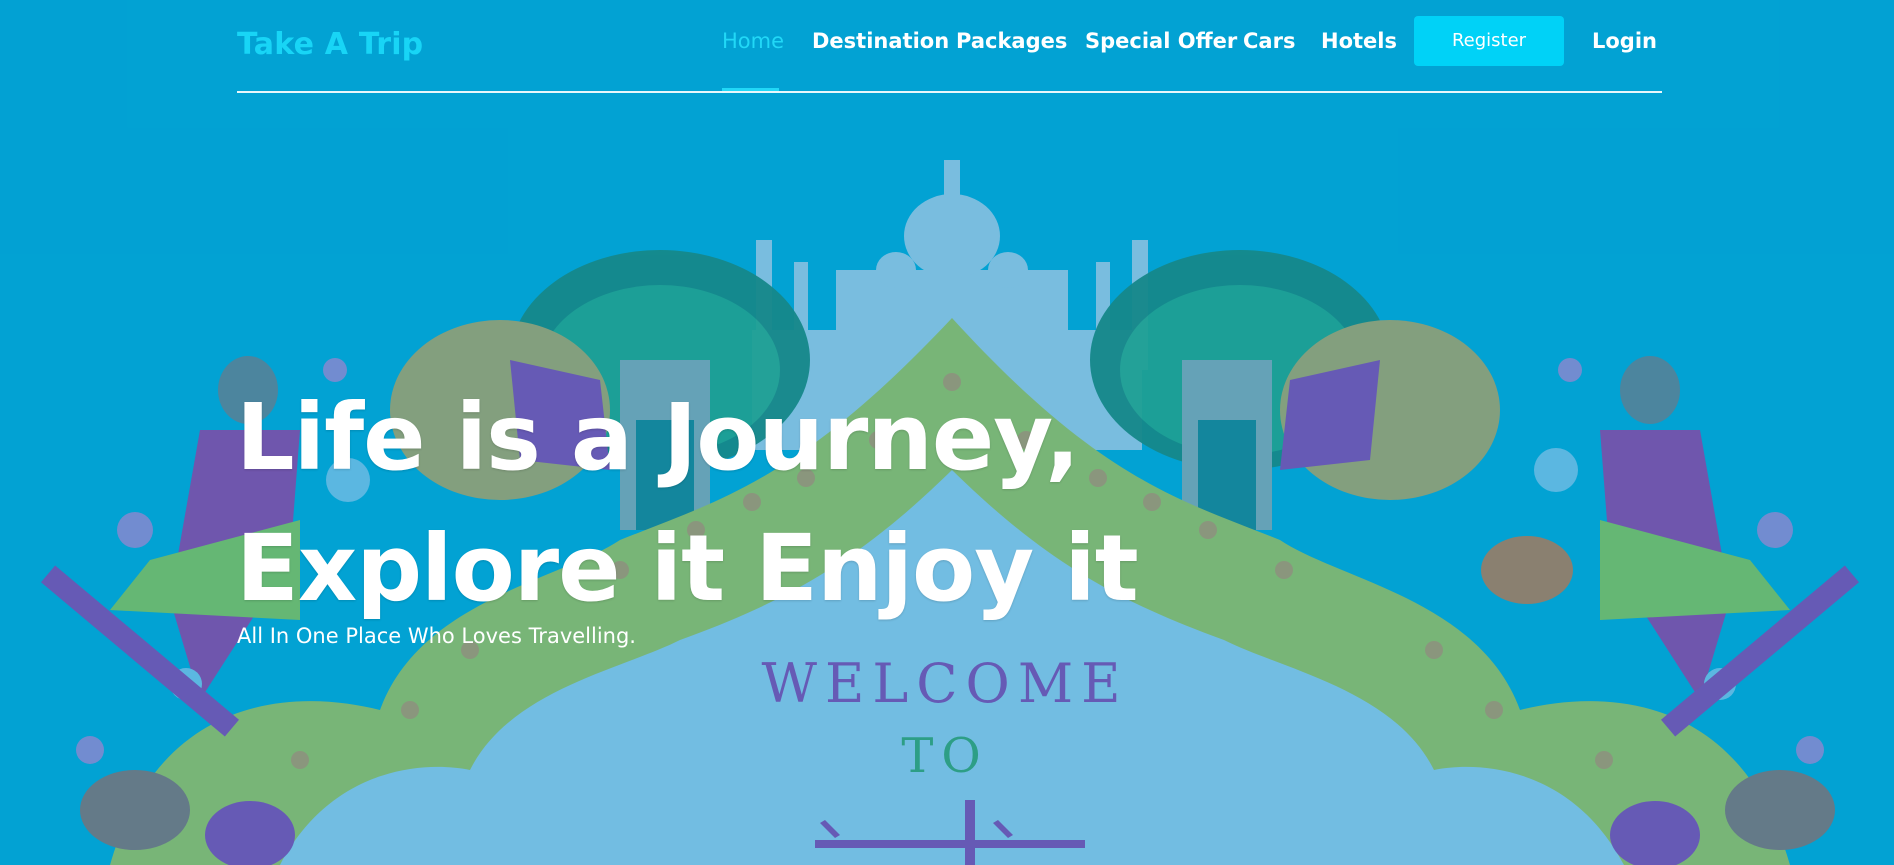  Describe the element at coordinates (1624, 41) in the screenshot. I see `login-link: Login` at that location.